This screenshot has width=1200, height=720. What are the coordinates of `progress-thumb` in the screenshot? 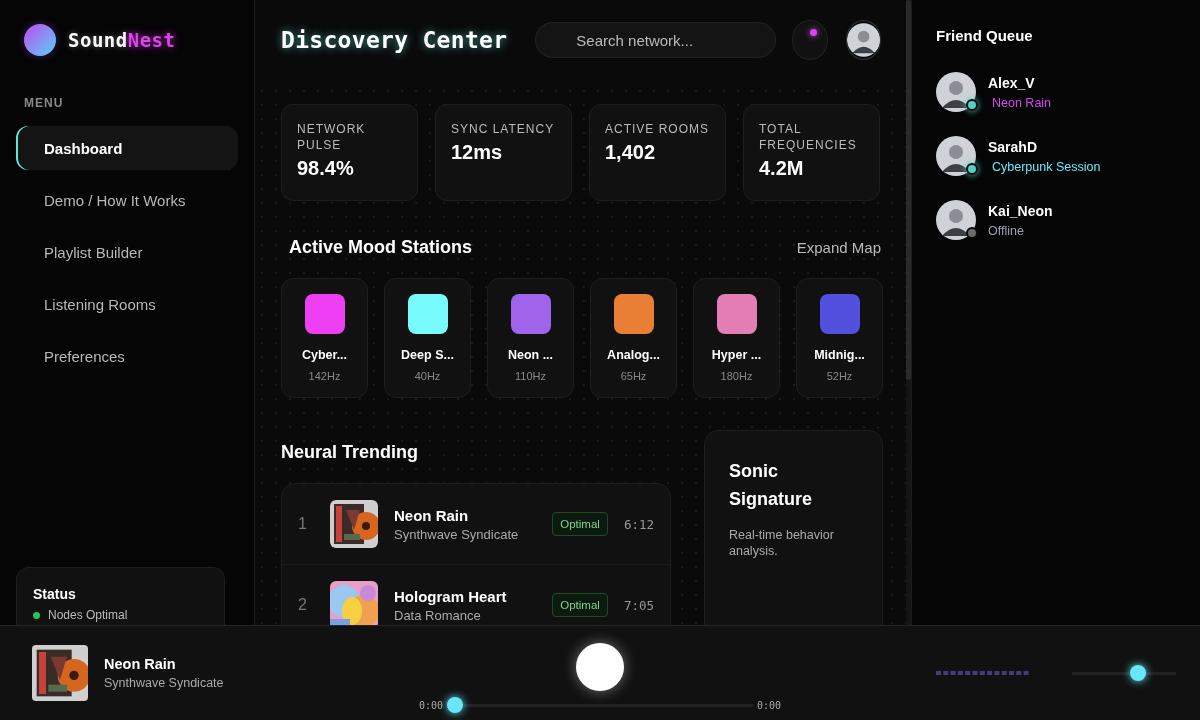 It's located at (455, 705).